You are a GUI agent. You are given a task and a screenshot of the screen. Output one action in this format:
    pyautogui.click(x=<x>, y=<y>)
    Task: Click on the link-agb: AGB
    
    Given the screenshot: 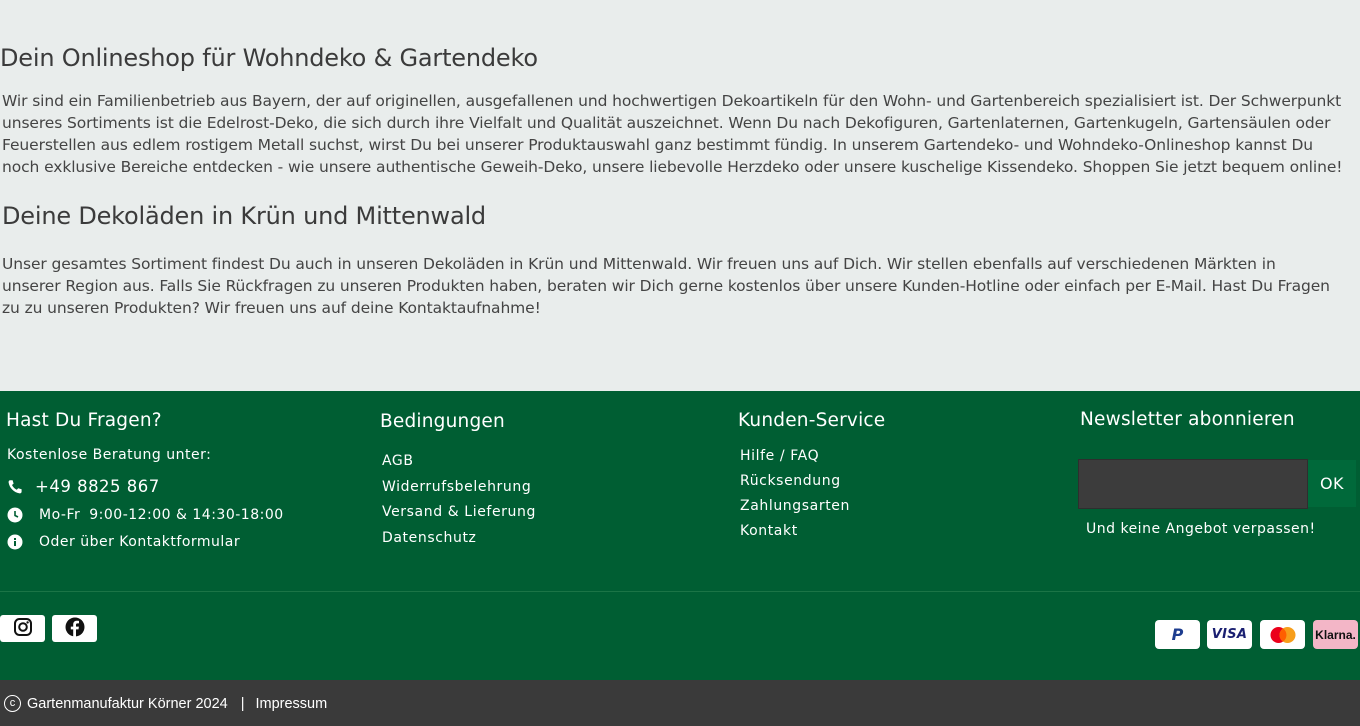 What is the action you would take?
    pyautogui.click(x=459, y=466)
    